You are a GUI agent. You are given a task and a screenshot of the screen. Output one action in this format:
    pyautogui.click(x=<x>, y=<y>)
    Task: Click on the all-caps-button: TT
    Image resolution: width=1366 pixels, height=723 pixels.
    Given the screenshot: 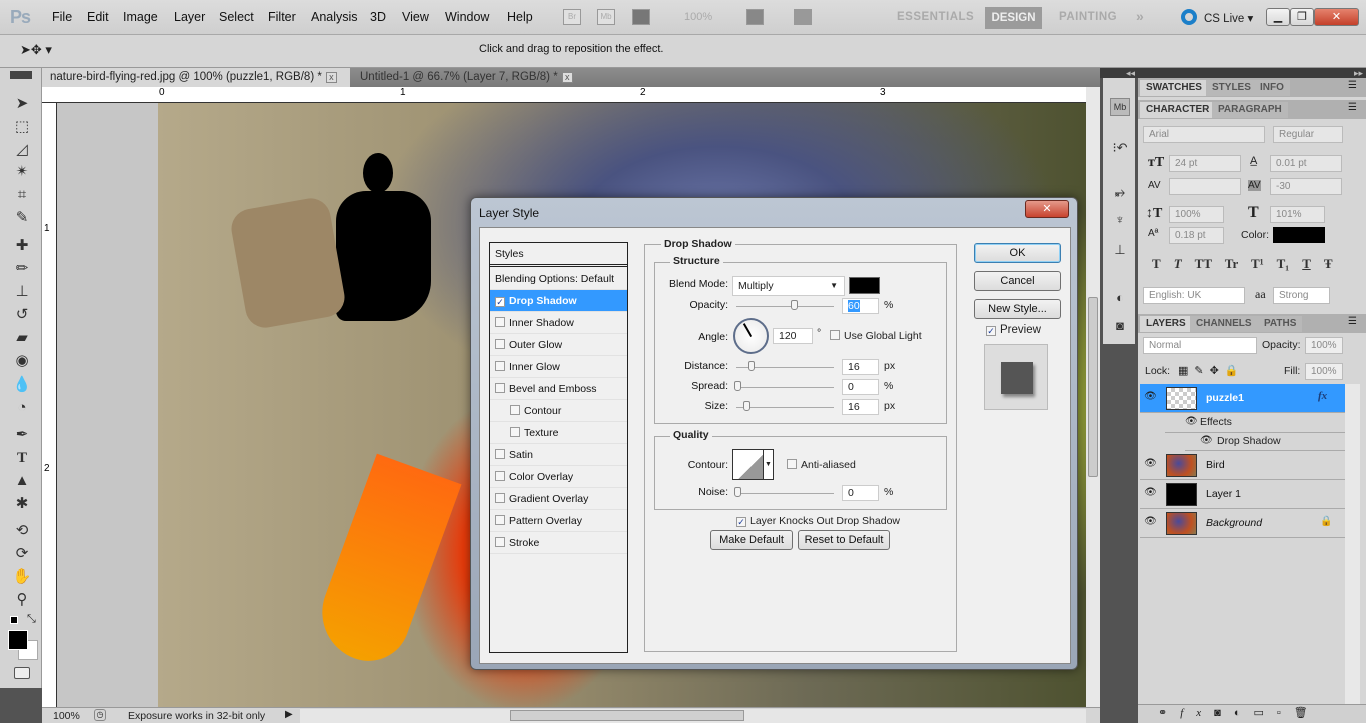 What is the action you would take?
    pyautogui.click(x=1203, y=263)
    